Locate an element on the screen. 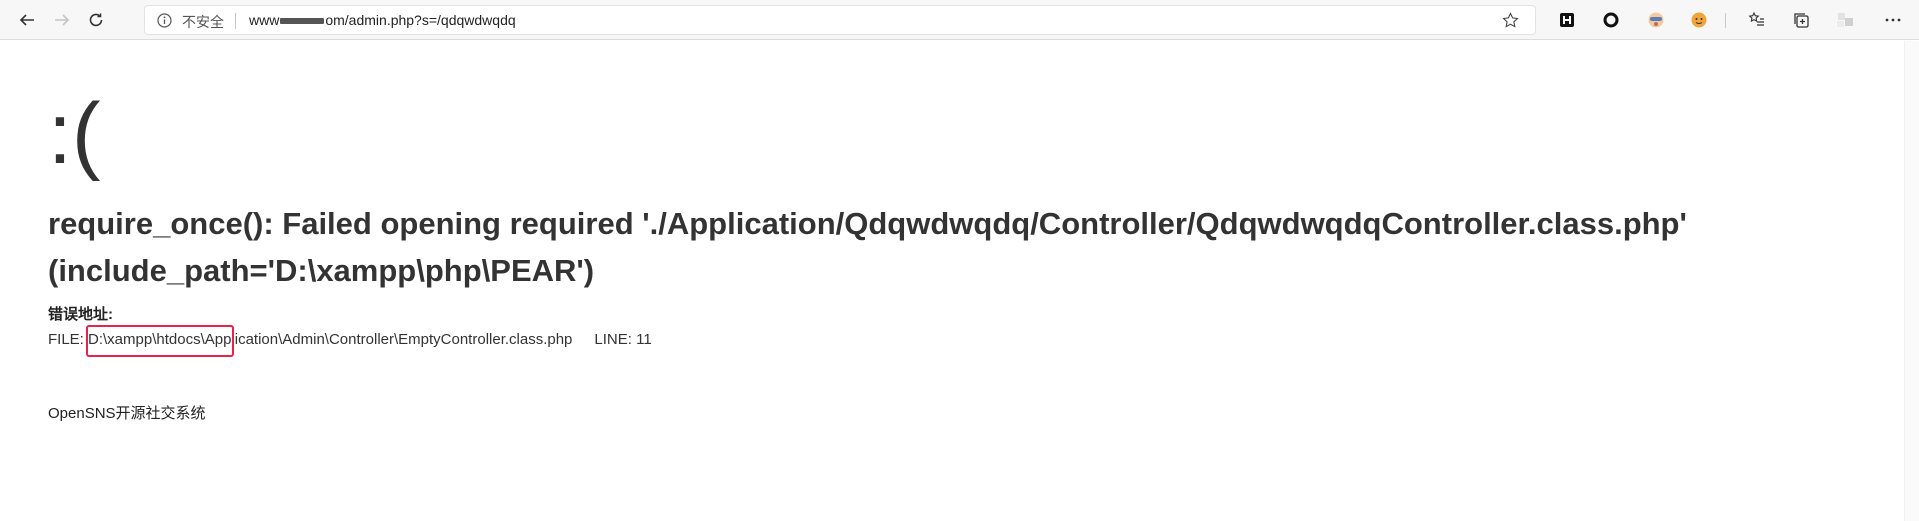 The height and width of the screenshot is (521, 1919). error-location-label: 错误地址: is located at coordinates (80, 314).